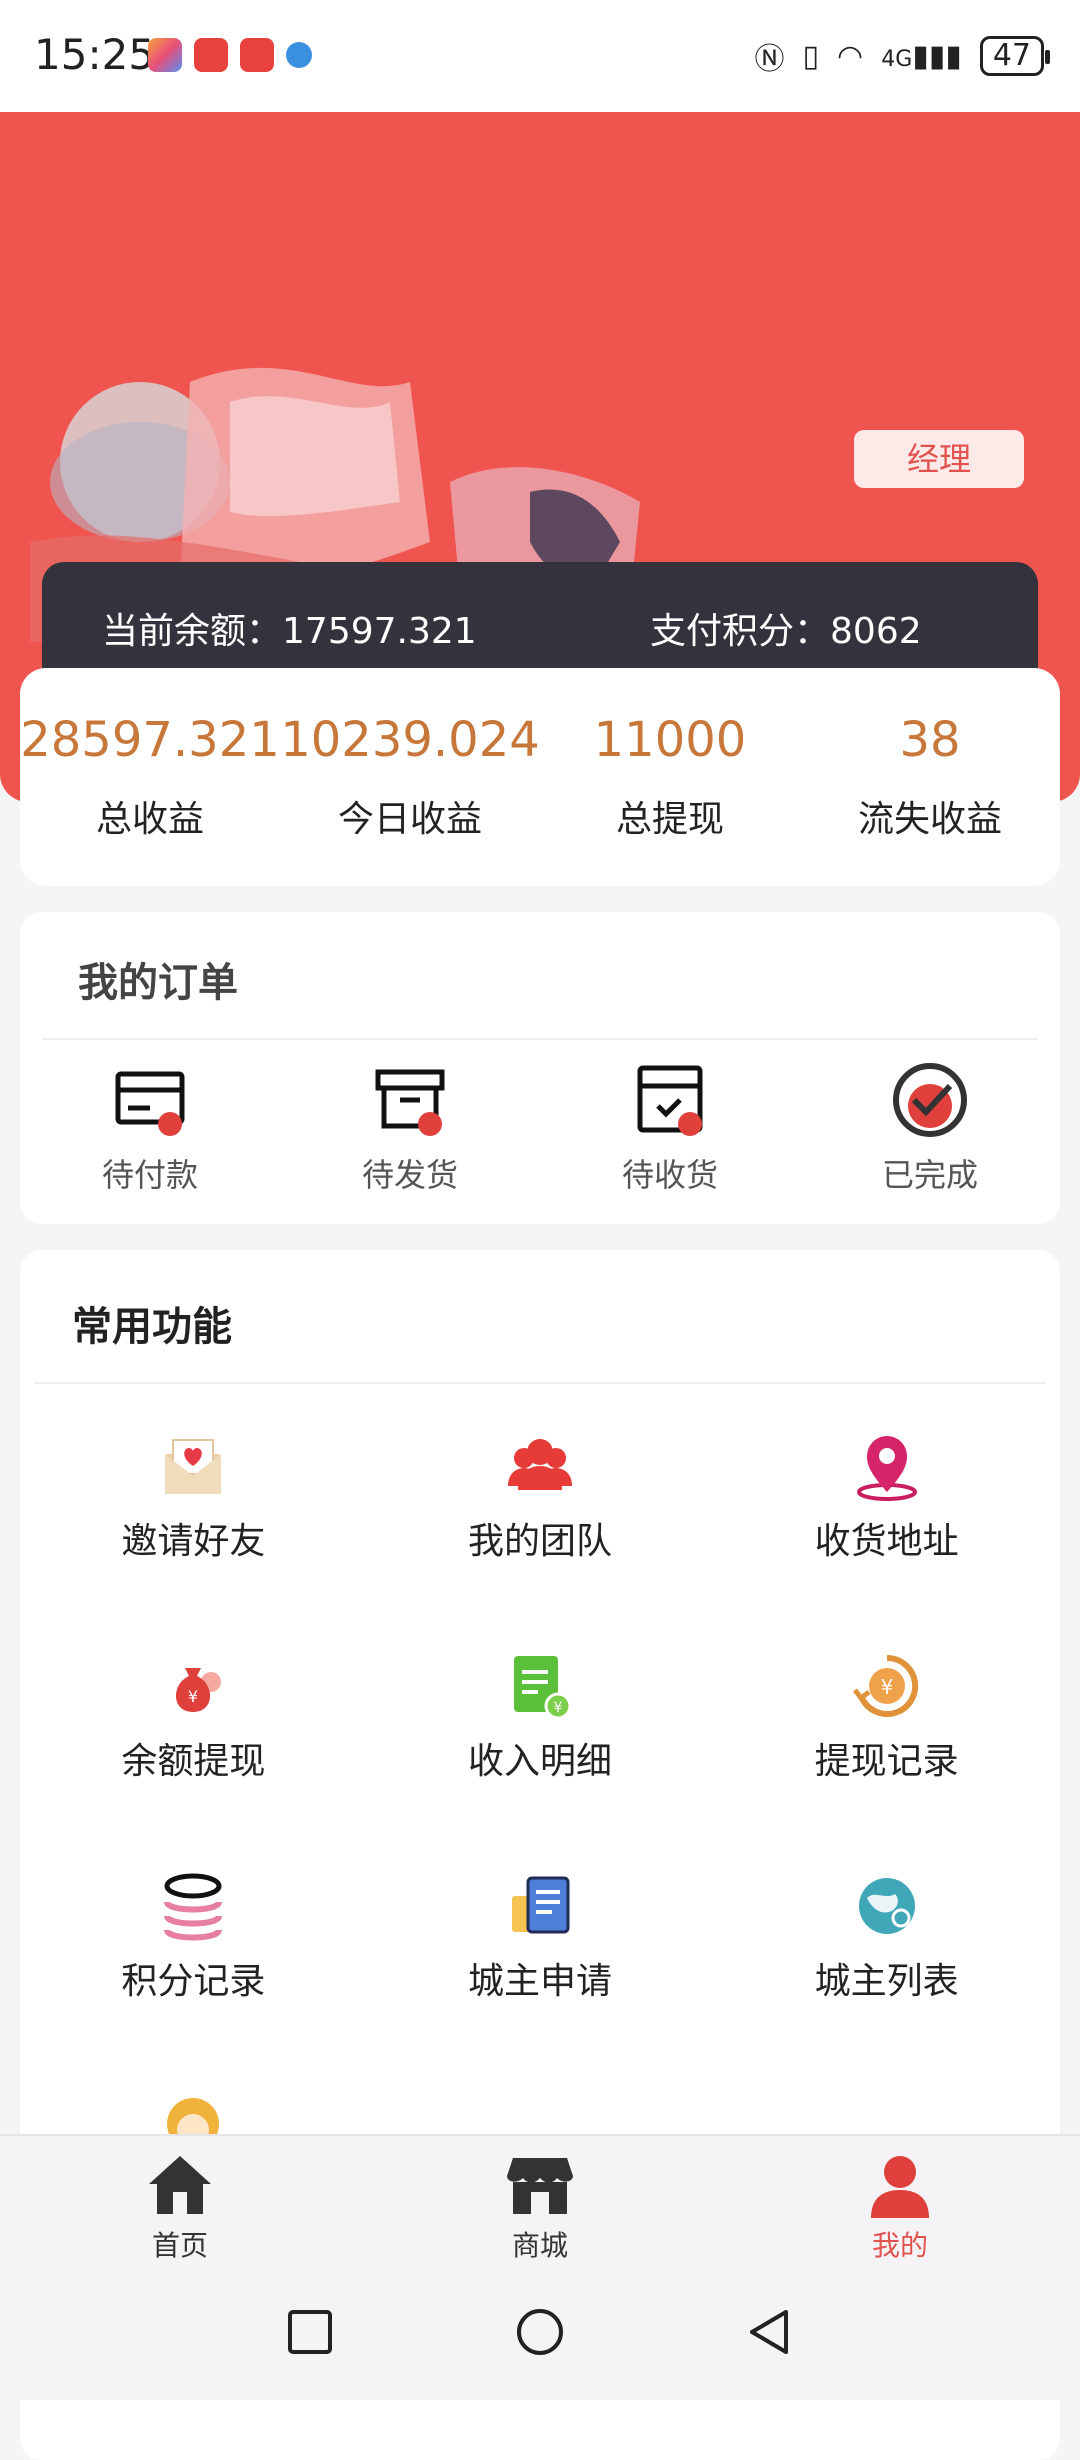 The image size is (1080, 2460). Describe the element at coordinates (540, 1761) in the screenshot. I see `func-label: 收入明细` at that location.